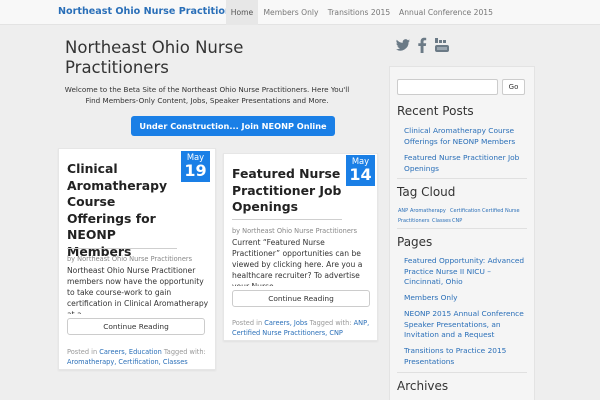 This screenshot has height=400, width=600. What do you see at coordinates (426, 192) in the screenshot?
I see `tag-cloud-heading: Tag Cloud` at bounding box center [426, 192].